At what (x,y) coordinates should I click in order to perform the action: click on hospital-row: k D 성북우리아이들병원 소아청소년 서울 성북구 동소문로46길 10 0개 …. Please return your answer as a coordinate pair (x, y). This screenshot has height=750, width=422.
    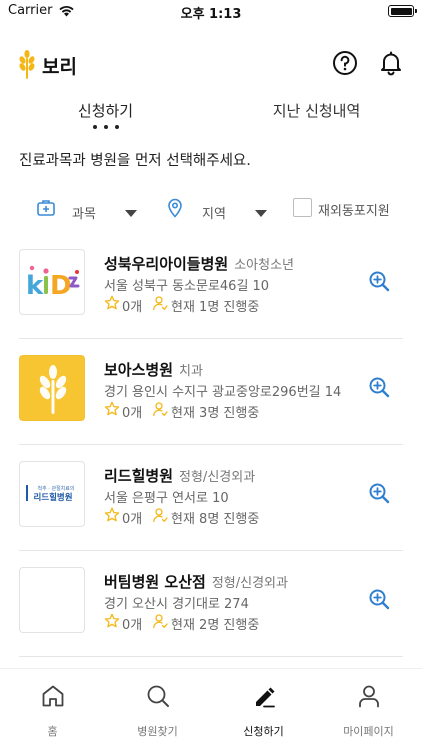
    Looking at the image, I should click on (211, 286).